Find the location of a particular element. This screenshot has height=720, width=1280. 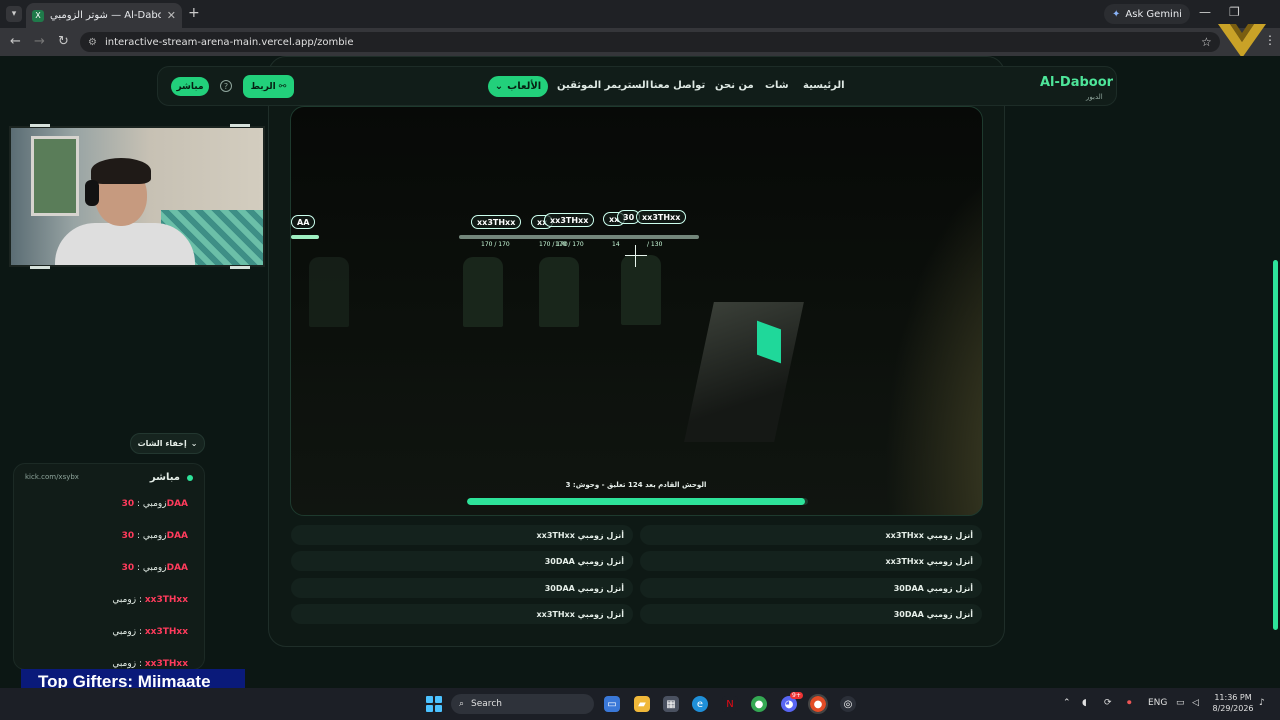

tray-mic-icon: ⏺ is located at coordinates (1129, 703).